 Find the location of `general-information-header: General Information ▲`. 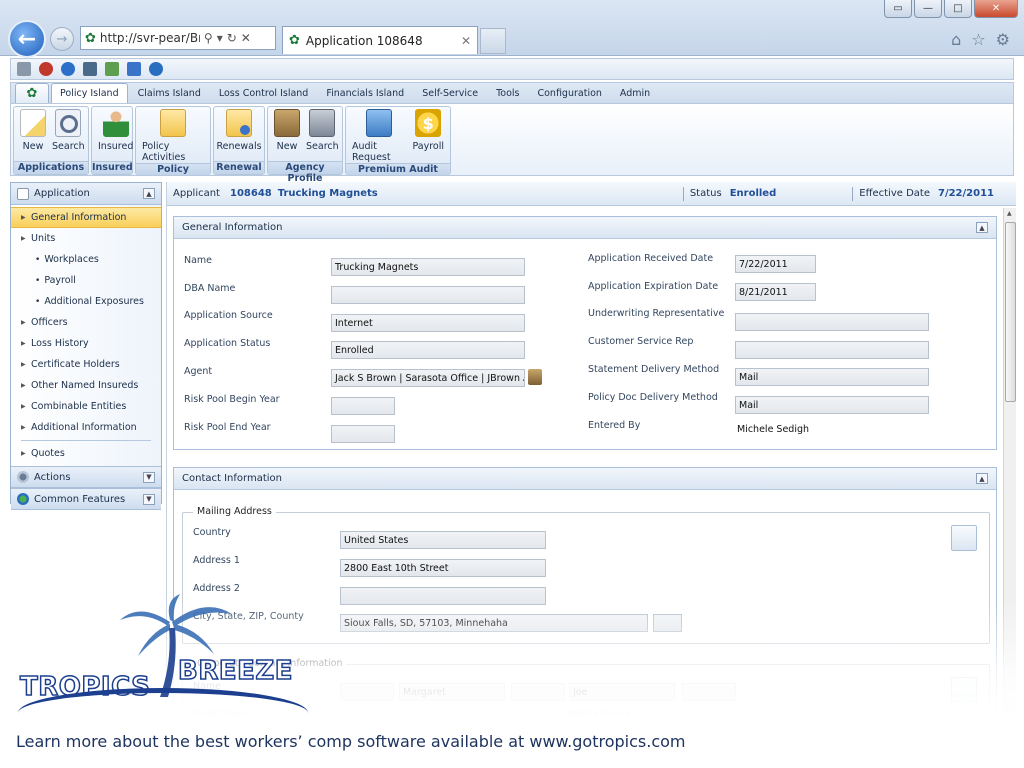

general-information-header: General Information ▲ is located at coordinates (585, 228).